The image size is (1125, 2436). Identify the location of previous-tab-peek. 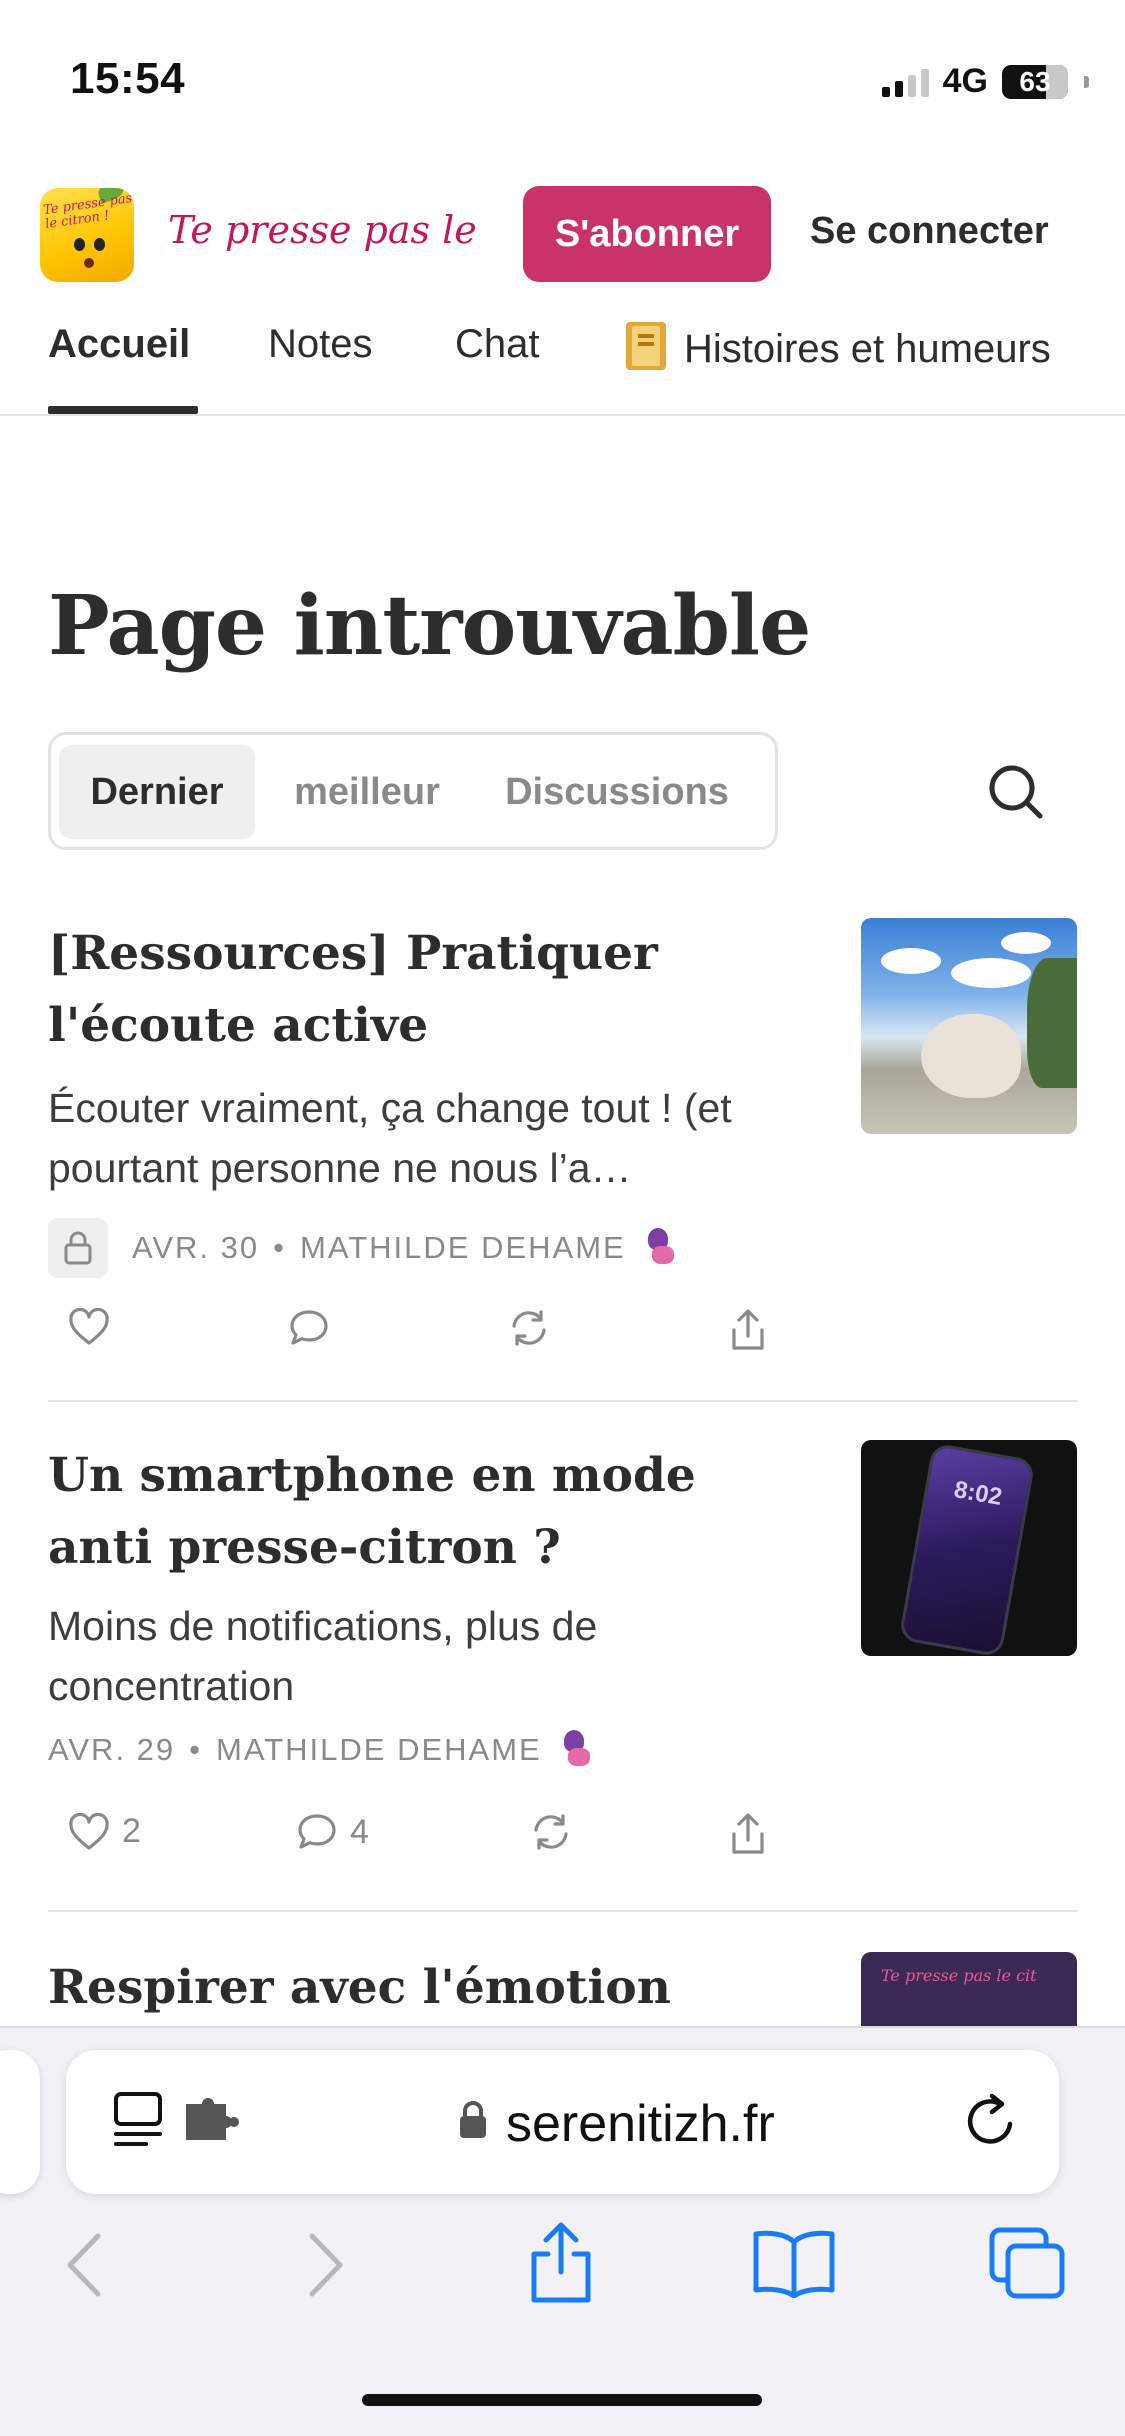
(20, 2122).